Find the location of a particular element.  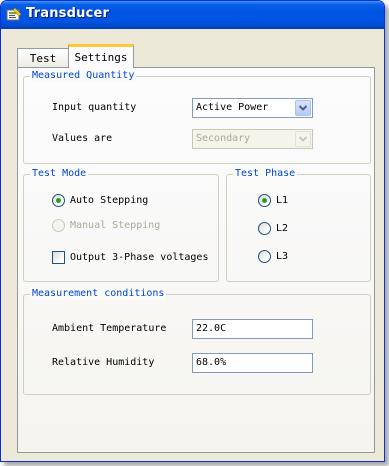

measured-quantity-title: Measured Quantity is located at coordinates (83, 76).